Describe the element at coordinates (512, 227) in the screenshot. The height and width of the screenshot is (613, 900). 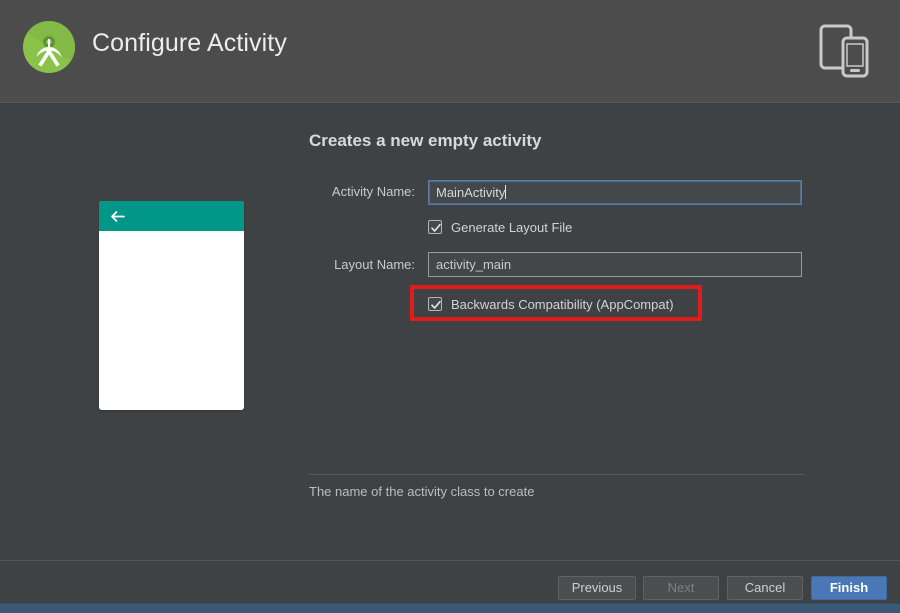
I see `generate-layout-file-label: Generate Layout File` at that location.